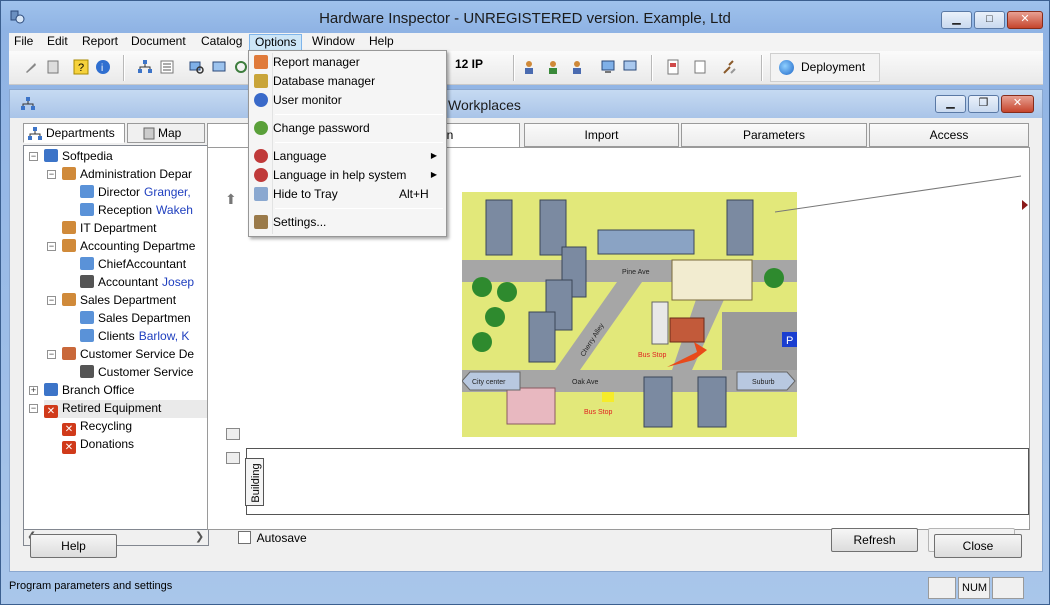  Describe the element at coordinates (381, 42) in the screenshot. I see `menu-help: Help` at that location.